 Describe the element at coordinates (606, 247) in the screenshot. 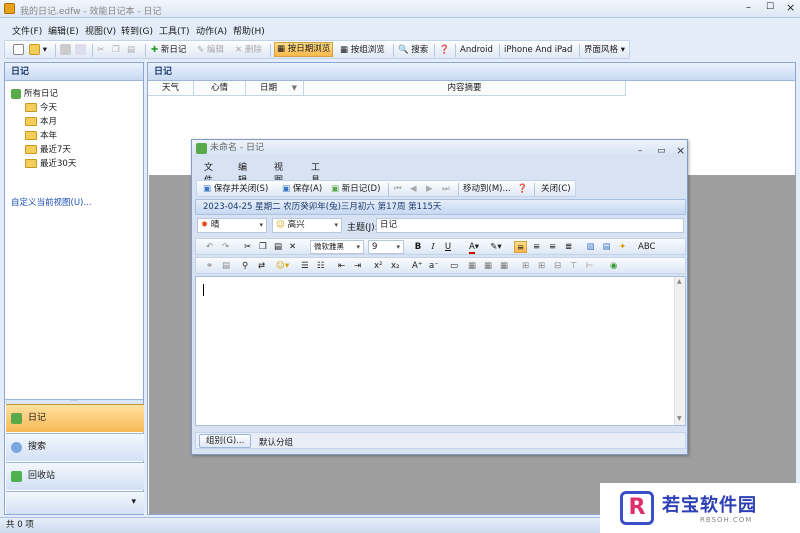

I see `attach-icon: ▤` at that location.